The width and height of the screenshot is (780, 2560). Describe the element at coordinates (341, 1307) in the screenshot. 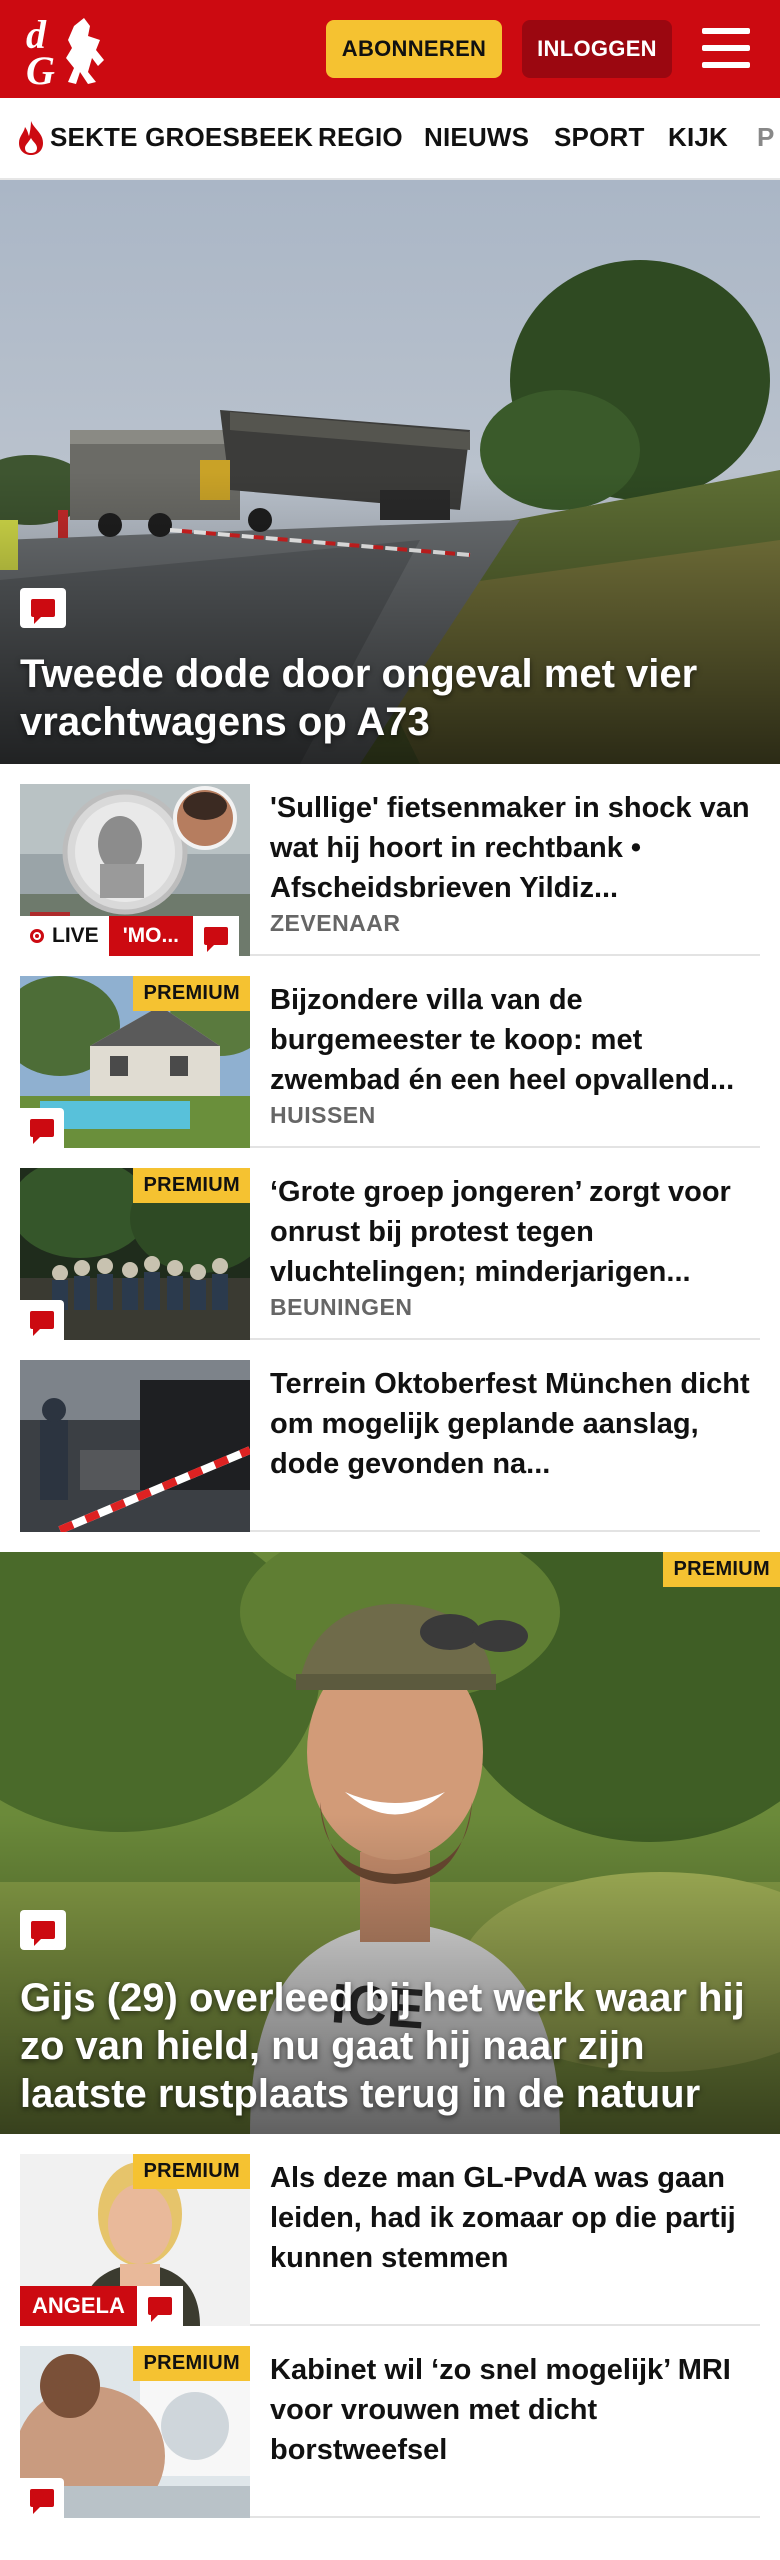

I see `article-location: BEUNINGEN` at that location.